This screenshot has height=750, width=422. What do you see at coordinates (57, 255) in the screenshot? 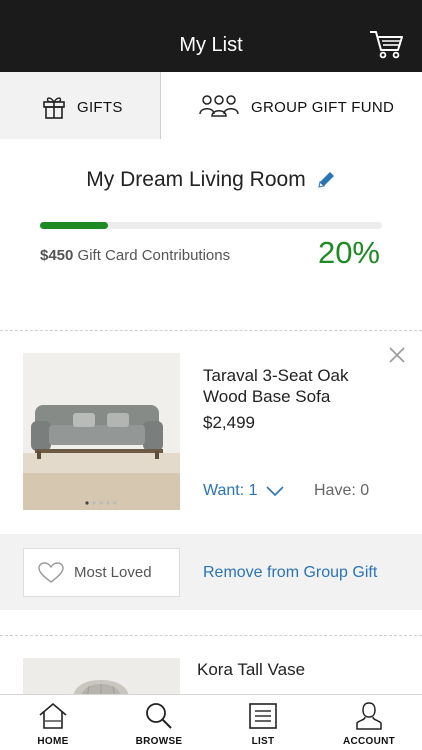
I see `contribution-amount: $450` at bounding box center [57, 255].